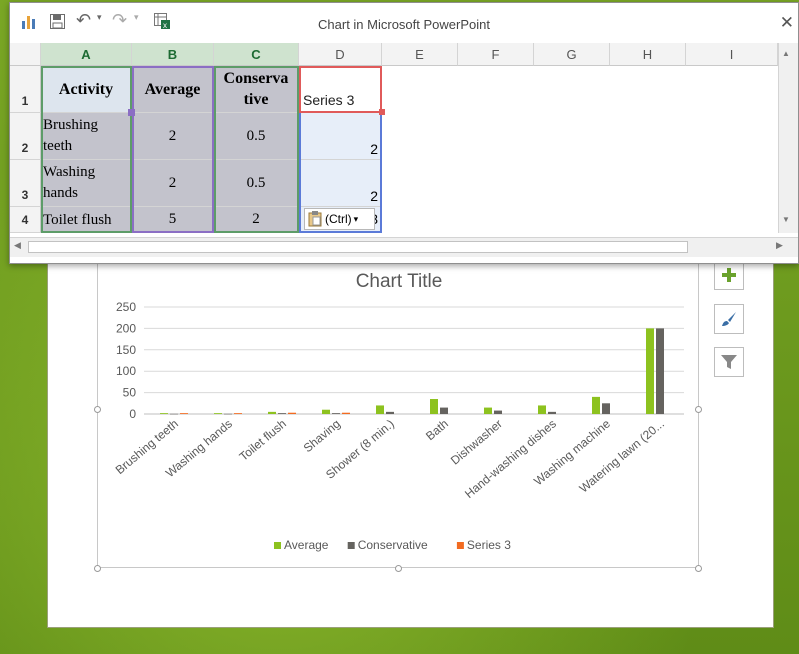  I want to click on chart-styles-icon, so click(729, 319).